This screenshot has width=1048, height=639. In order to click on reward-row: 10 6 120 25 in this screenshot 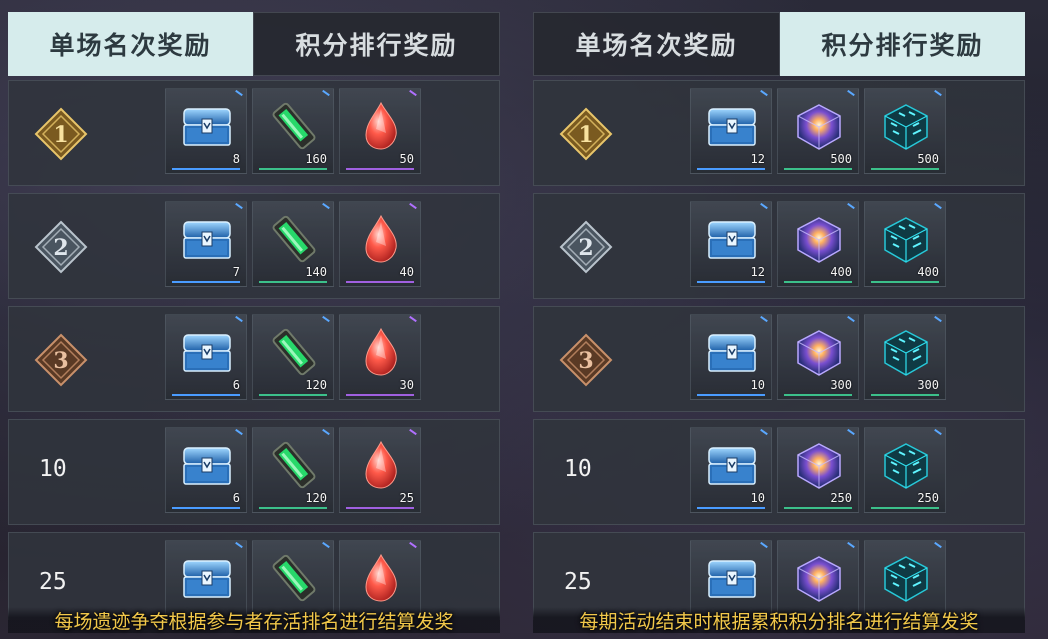, I will do `click(254, 472)`.